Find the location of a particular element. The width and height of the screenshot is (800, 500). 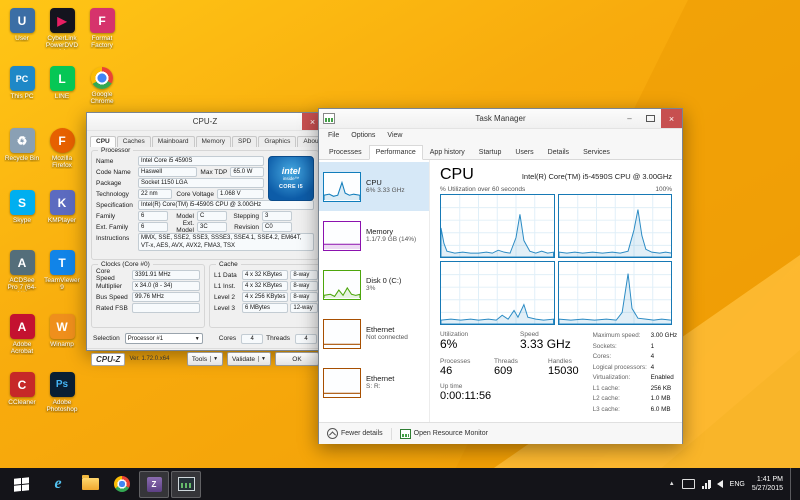

cpuz-logo: CPU-Z is located at coordinates (108, 359).